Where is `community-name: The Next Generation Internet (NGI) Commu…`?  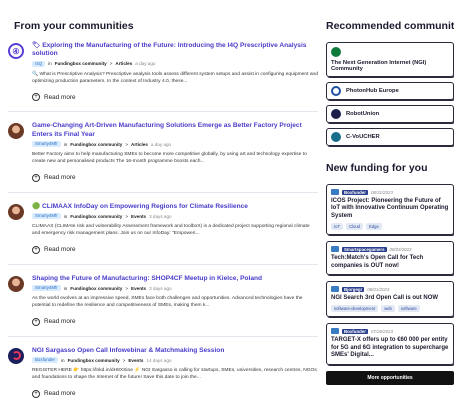
community-name: The Next Generation Internet (NGI) Commu… is located at coordinates (379, 66).